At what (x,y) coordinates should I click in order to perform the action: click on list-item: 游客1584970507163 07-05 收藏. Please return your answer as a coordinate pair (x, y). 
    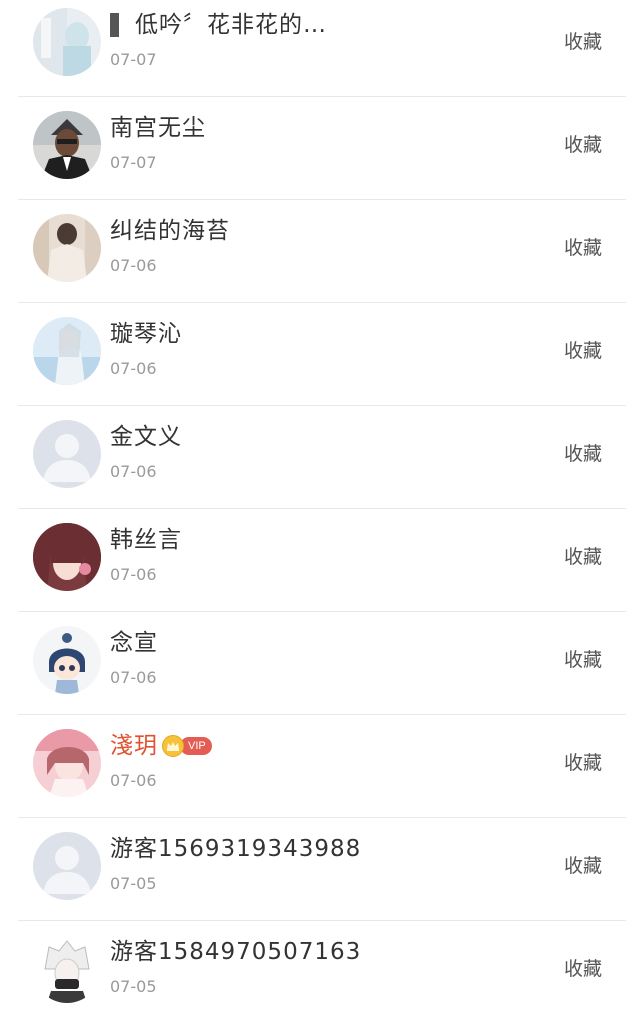
    Looking at the image, I should click on (320, 972).